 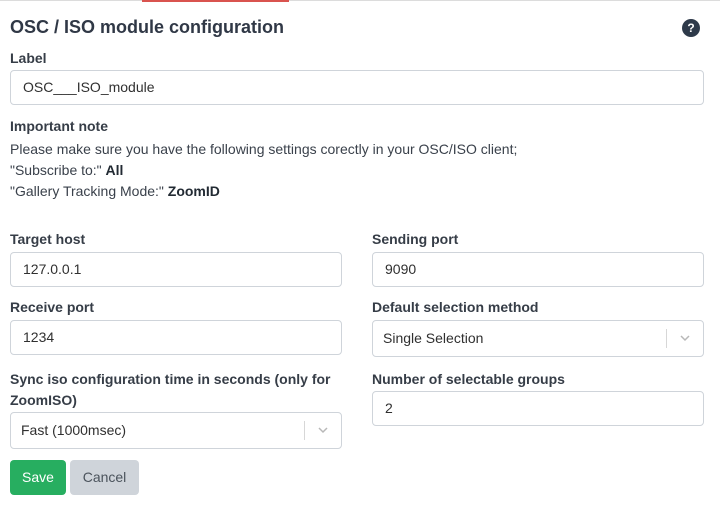 What do you see at coordinates (147, 27) in the screenshot?
I see `page-title: OSC / ISO module configuration` at bounding box center [147, 27].